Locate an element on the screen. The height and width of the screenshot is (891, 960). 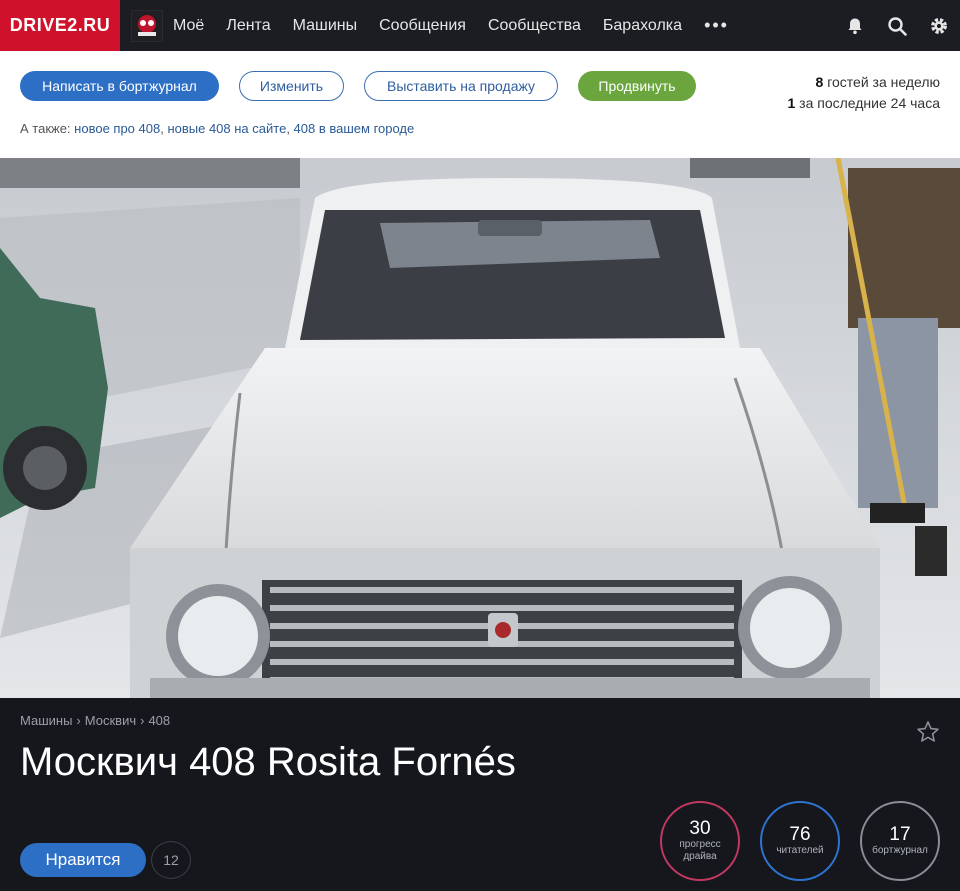
promote-button: Продвинуть is located at coordinates (637, 86).